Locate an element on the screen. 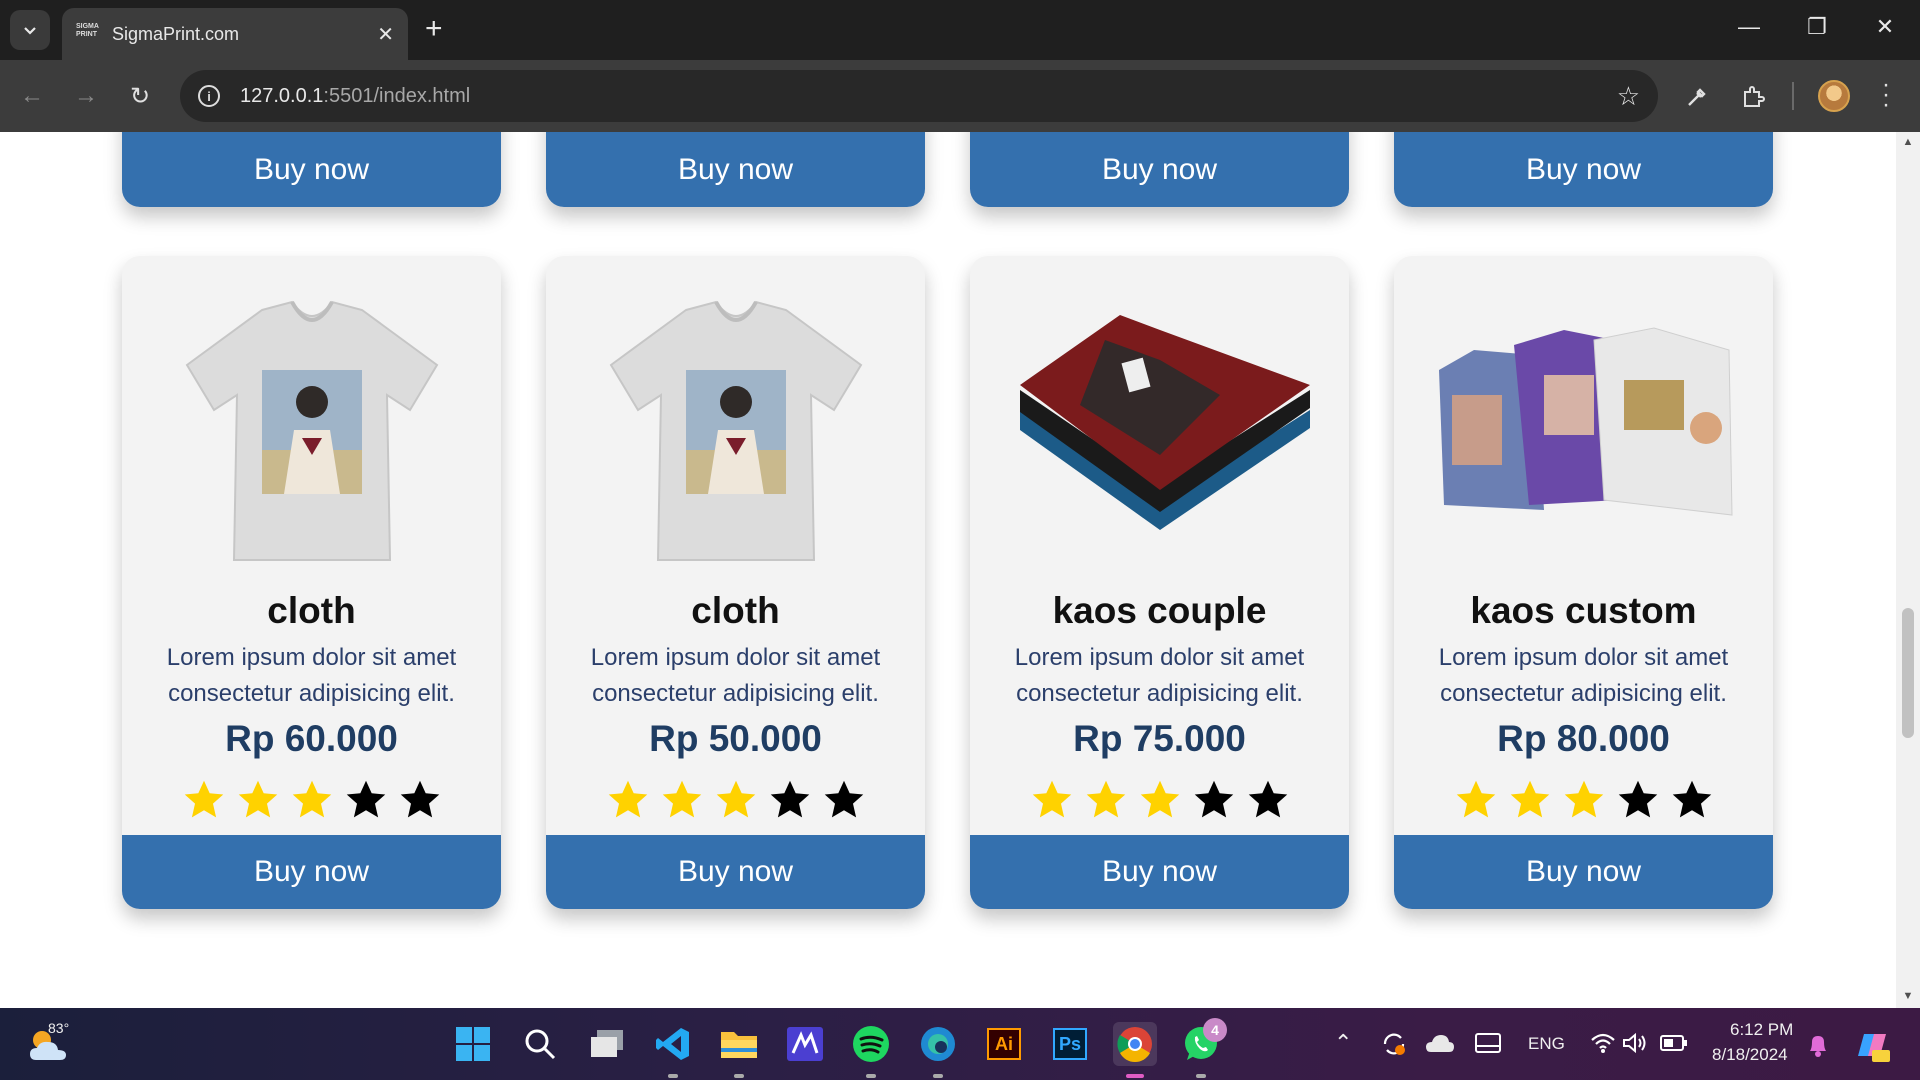 This screenshot has width=1920, height=1080. url-text: 127.0.0.1:5501/index.html is located at coordinates (928, 96).